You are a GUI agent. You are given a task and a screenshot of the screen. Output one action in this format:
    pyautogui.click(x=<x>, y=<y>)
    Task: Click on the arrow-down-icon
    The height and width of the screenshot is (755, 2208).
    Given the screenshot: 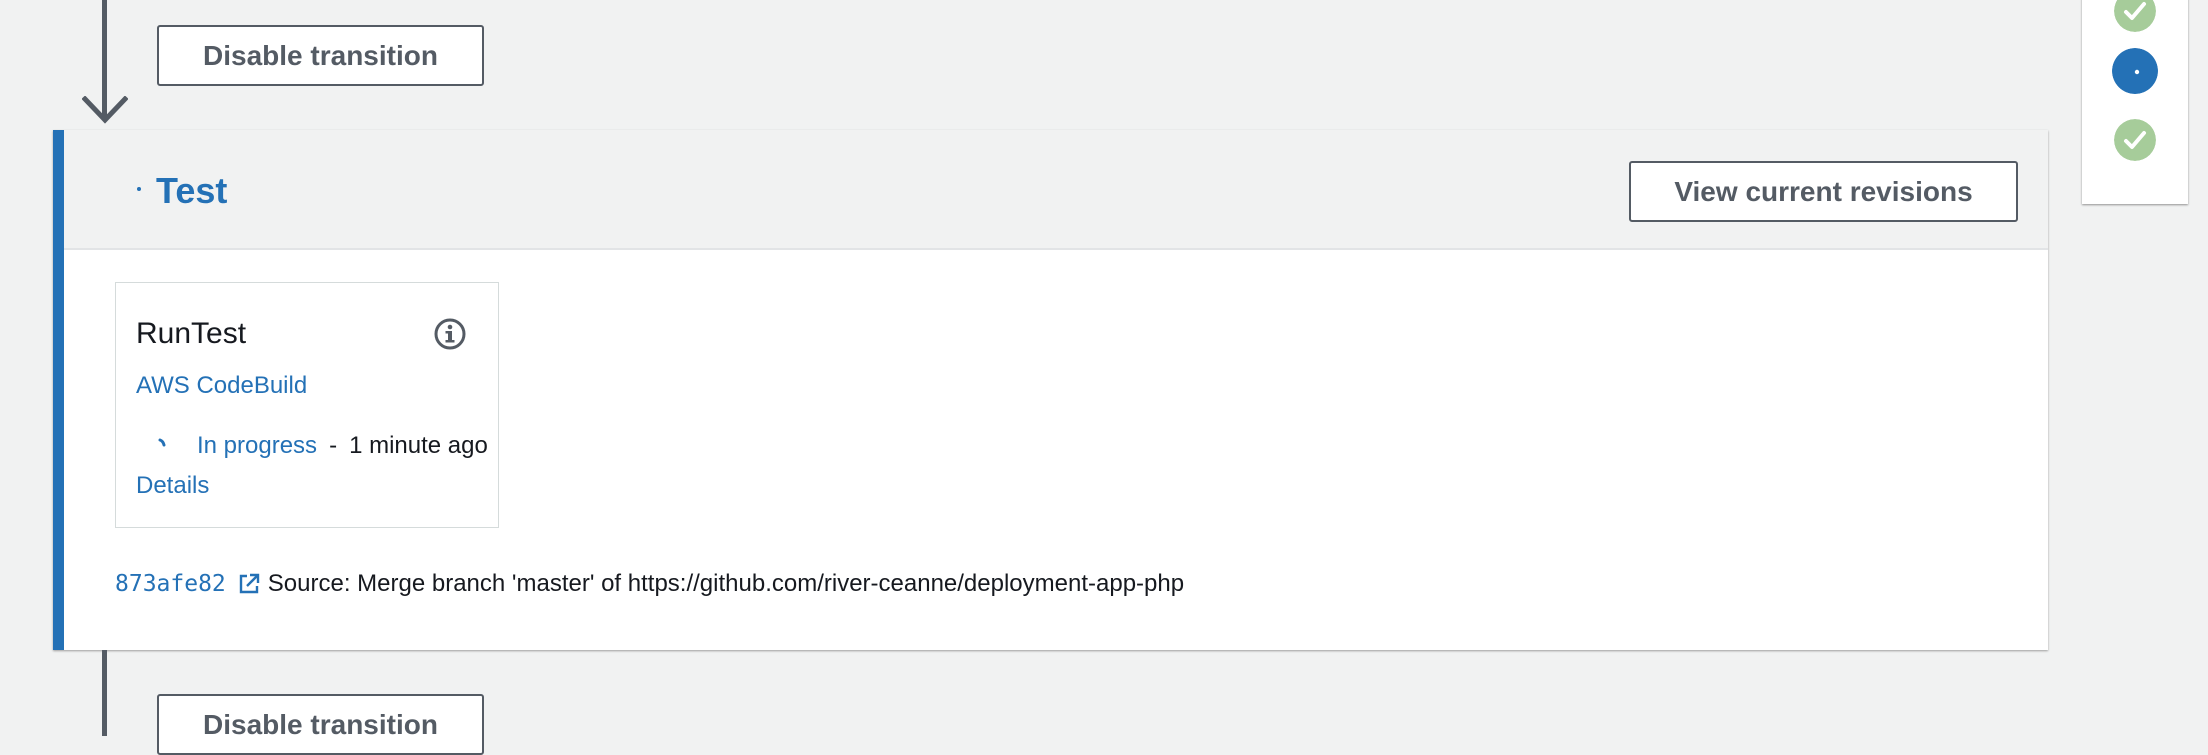 What is the action you would take?
    pyautogui.click(x=105, y=110)
    